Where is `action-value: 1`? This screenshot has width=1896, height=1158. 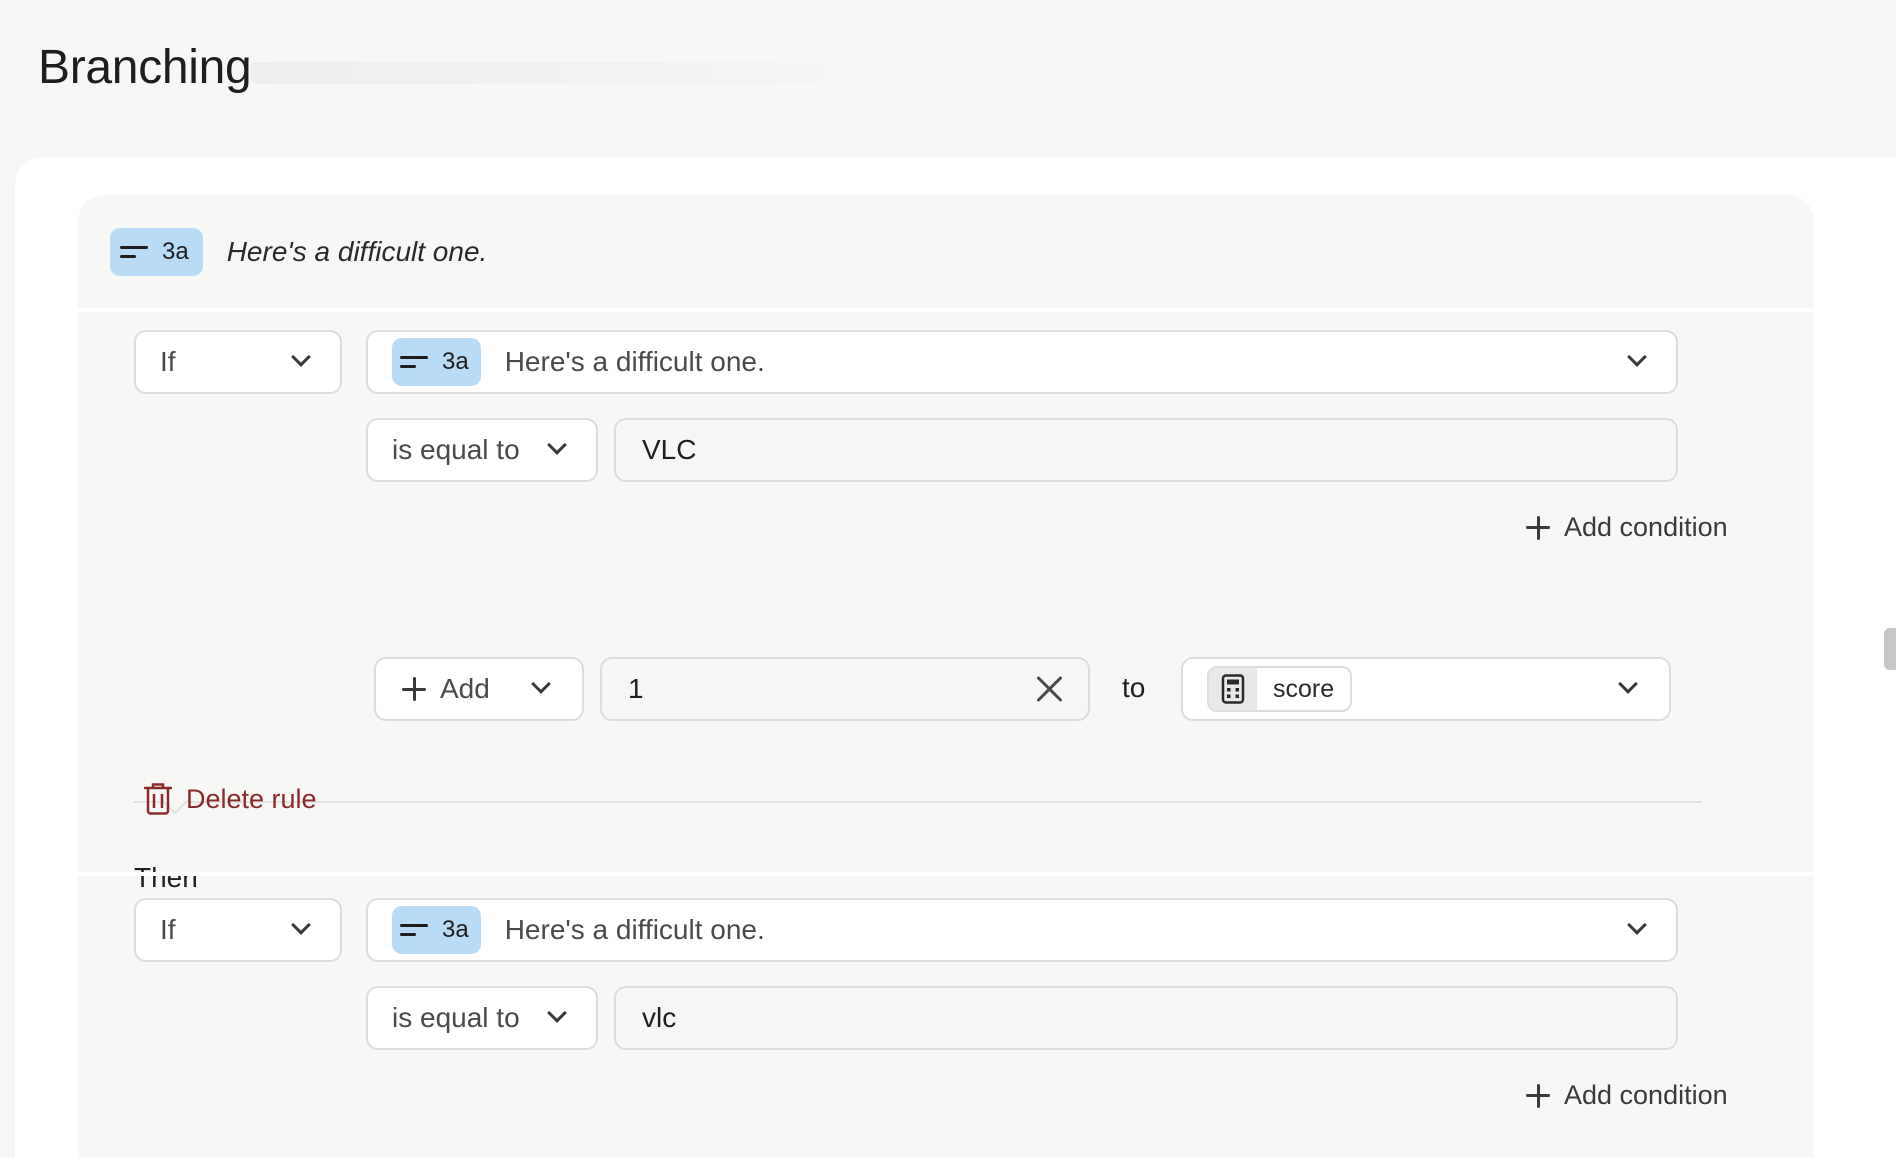 action-value: 1 is located at coordinates (636, 688).